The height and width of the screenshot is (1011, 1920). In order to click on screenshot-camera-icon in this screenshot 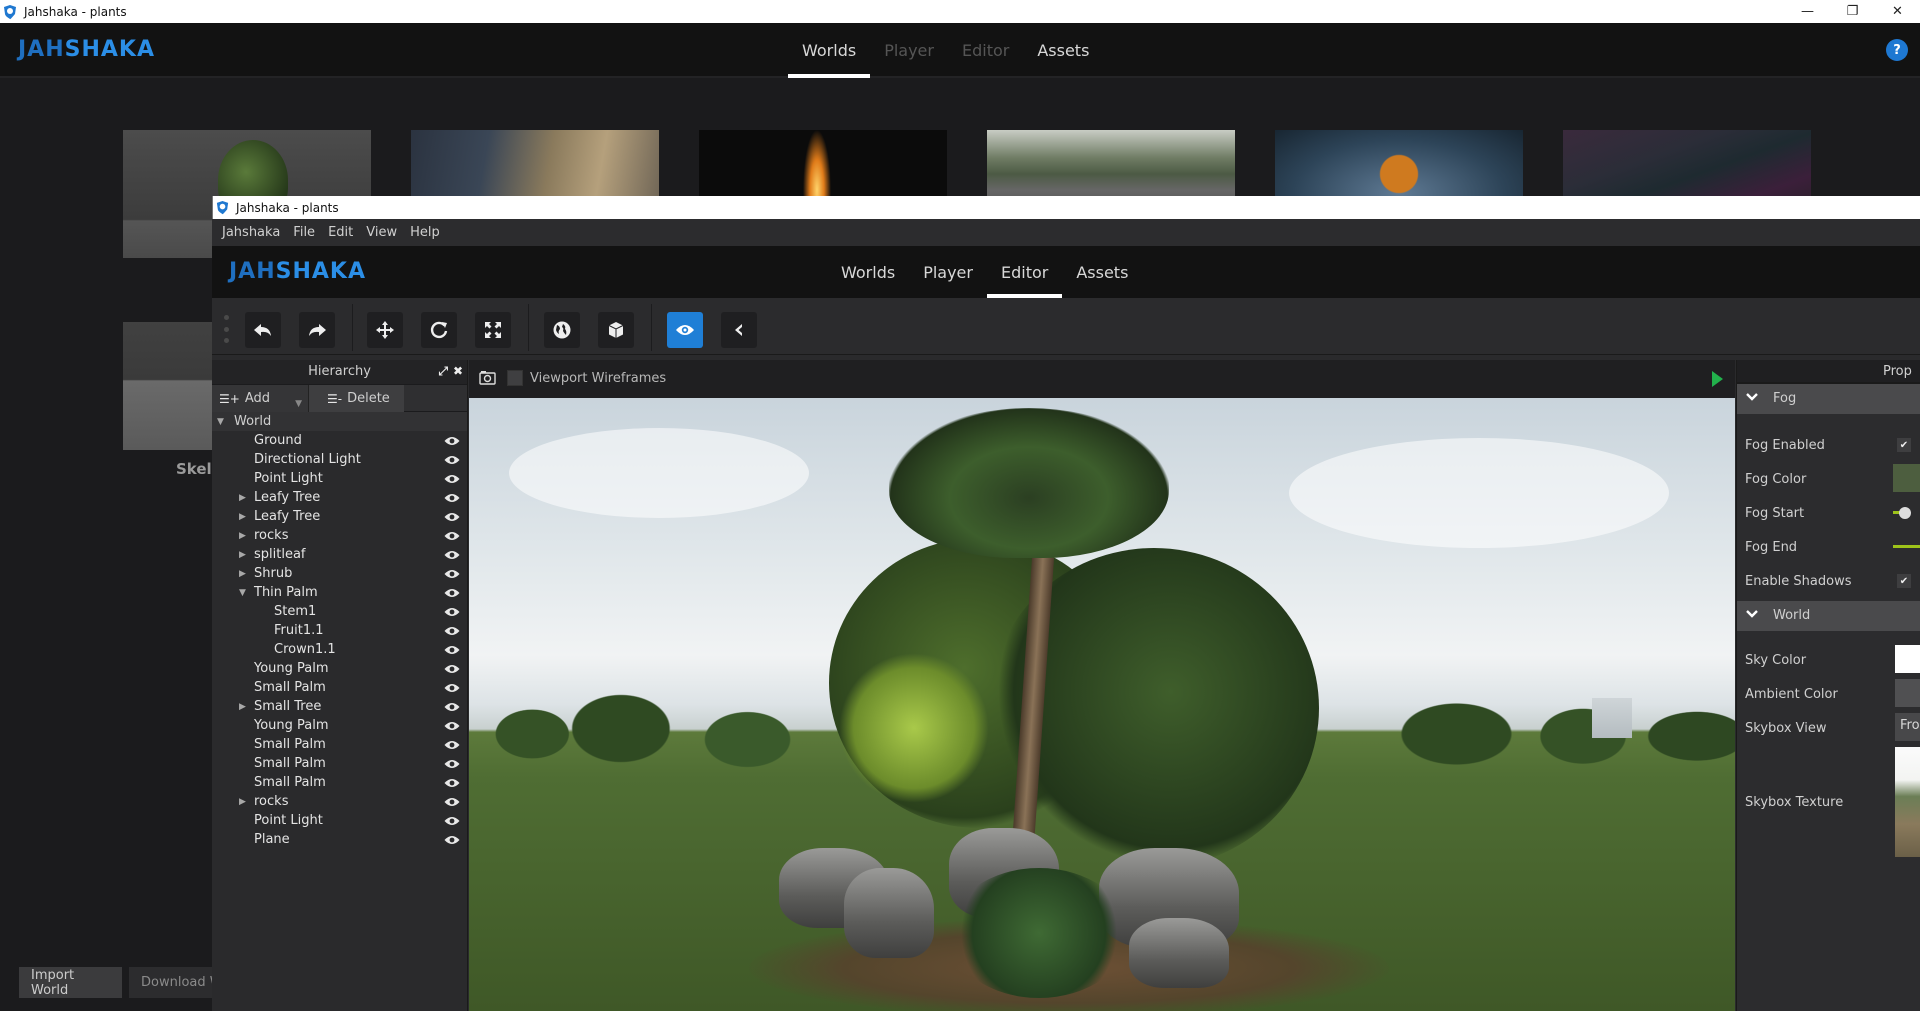, I will do `click(487, 377)`.